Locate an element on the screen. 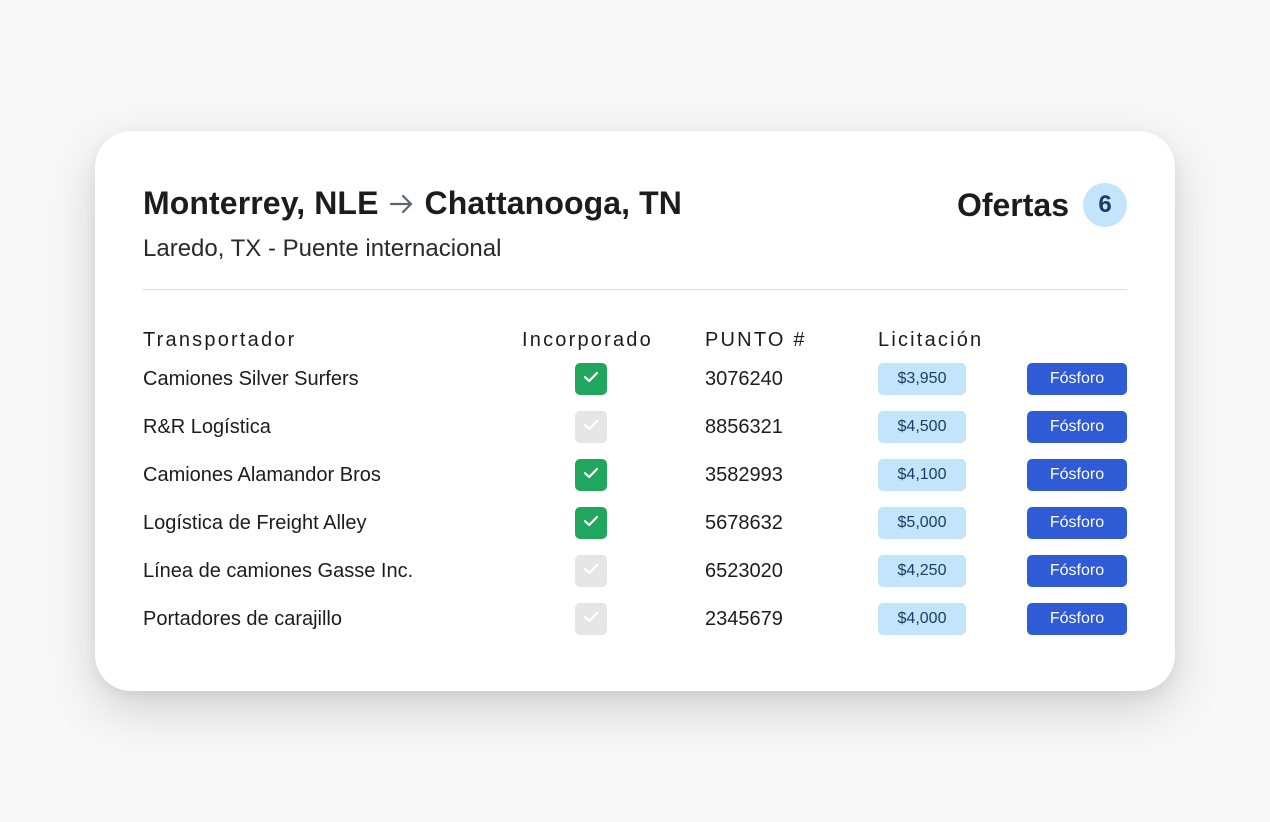 This screenshot has width=1270, height=822. bid-badge: $4,100 is located at coordinates (922, 475).